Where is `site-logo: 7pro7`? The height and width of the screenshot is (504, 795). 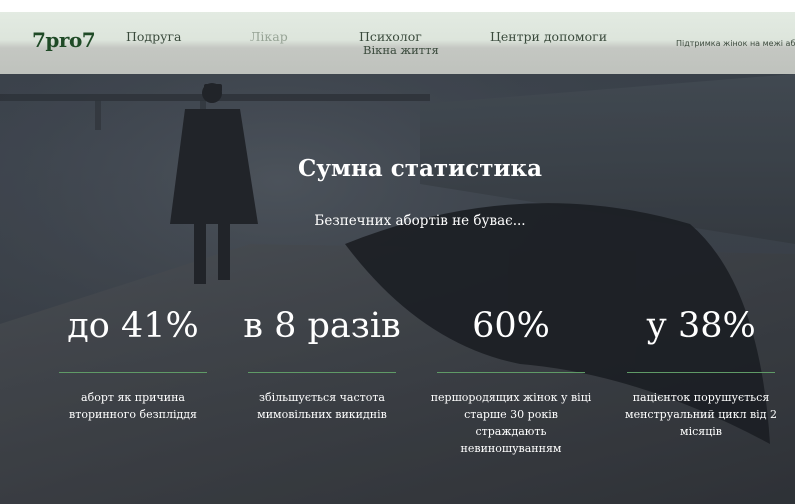 site-logo: 7pro7 is located at coordinates (64, 40).